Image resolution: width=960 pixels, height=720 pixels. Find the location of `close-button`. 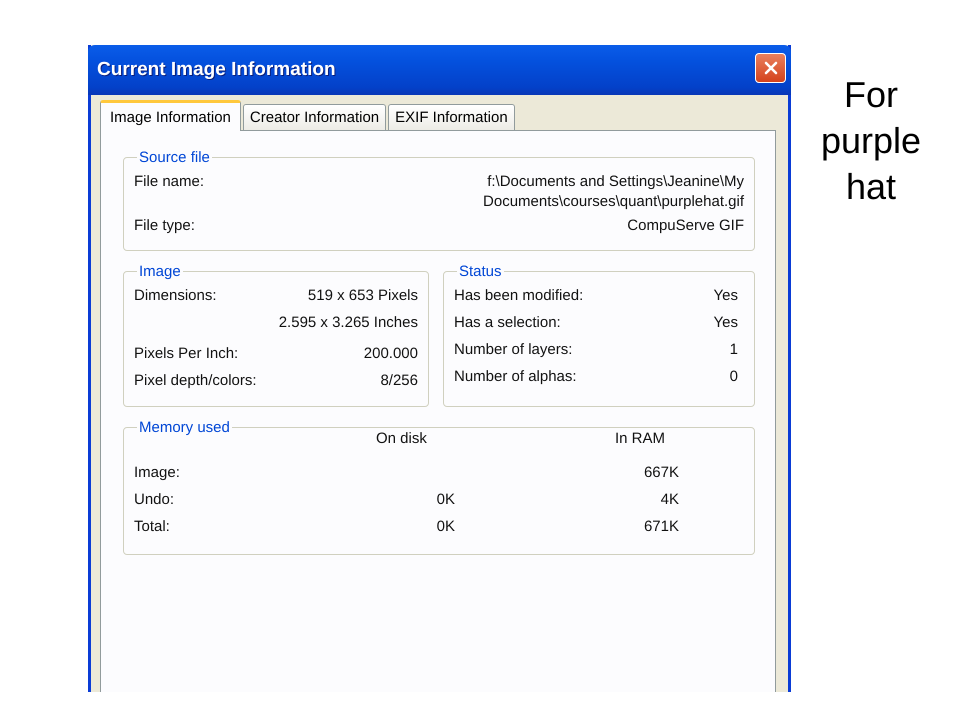

close-button is located at coordinates (770, 68).